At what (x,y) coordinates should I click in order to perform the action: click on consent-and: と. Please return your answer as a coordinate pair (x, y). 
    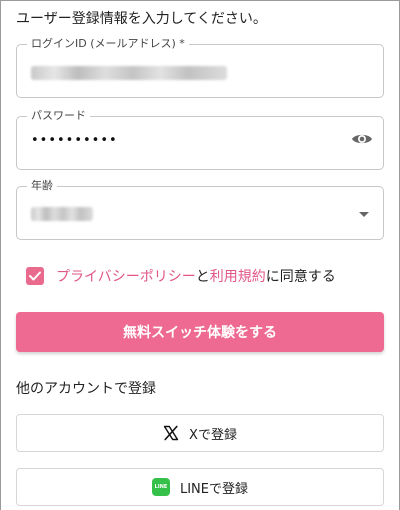
    Looking at the image, I should click on (202, 277).